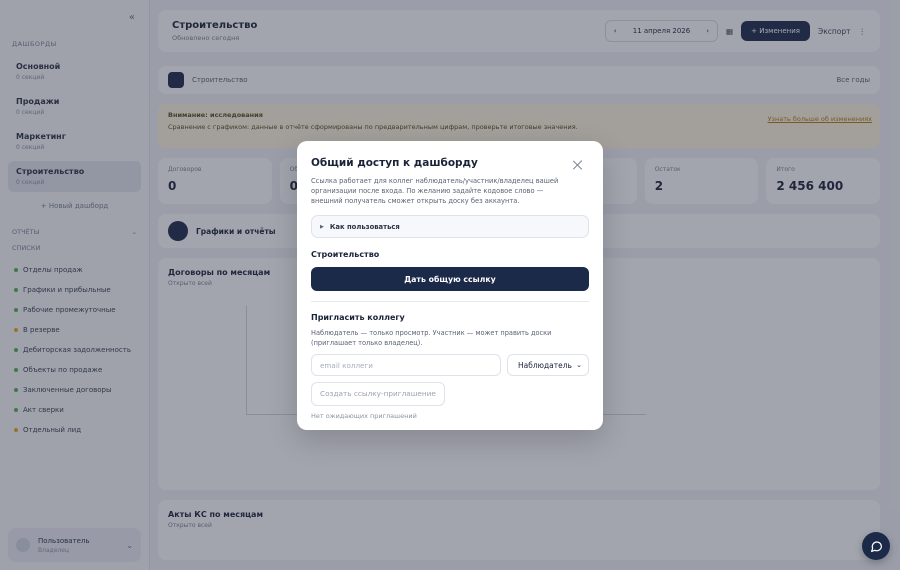 Image resolution: width=900 pixels, height=570 pixels. I want to click on role-select: Наблюдатель ⌄, so click(548, 365).